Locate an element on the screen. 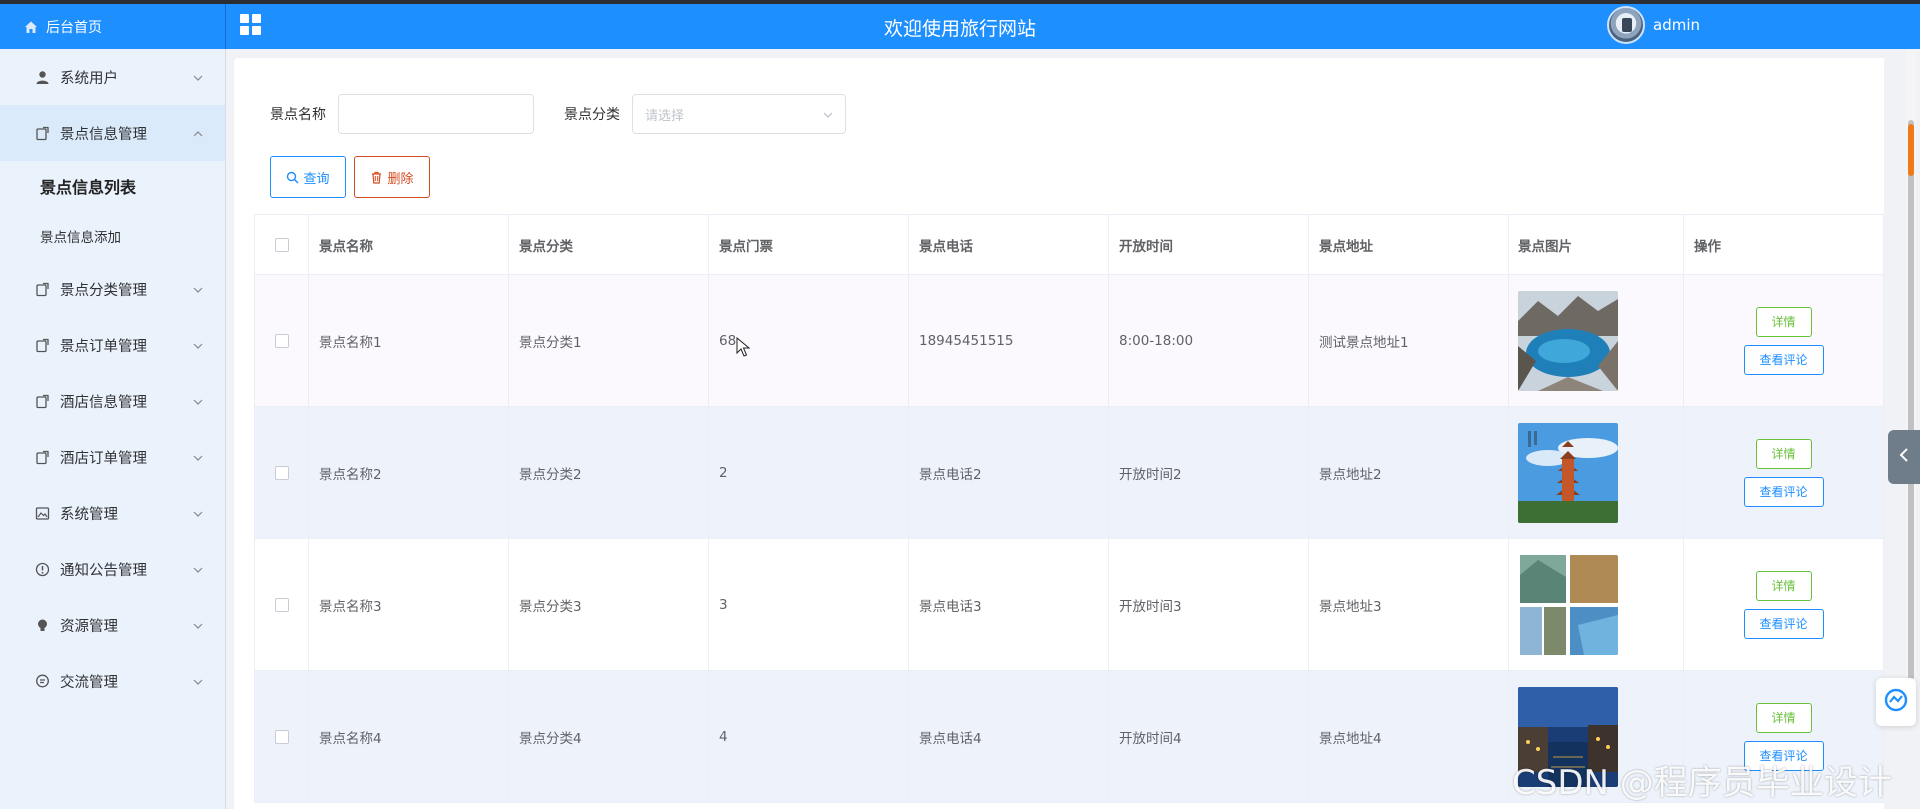 This screenshot has width=1920, height=809. user-icon is located at coordinates (42, 77).